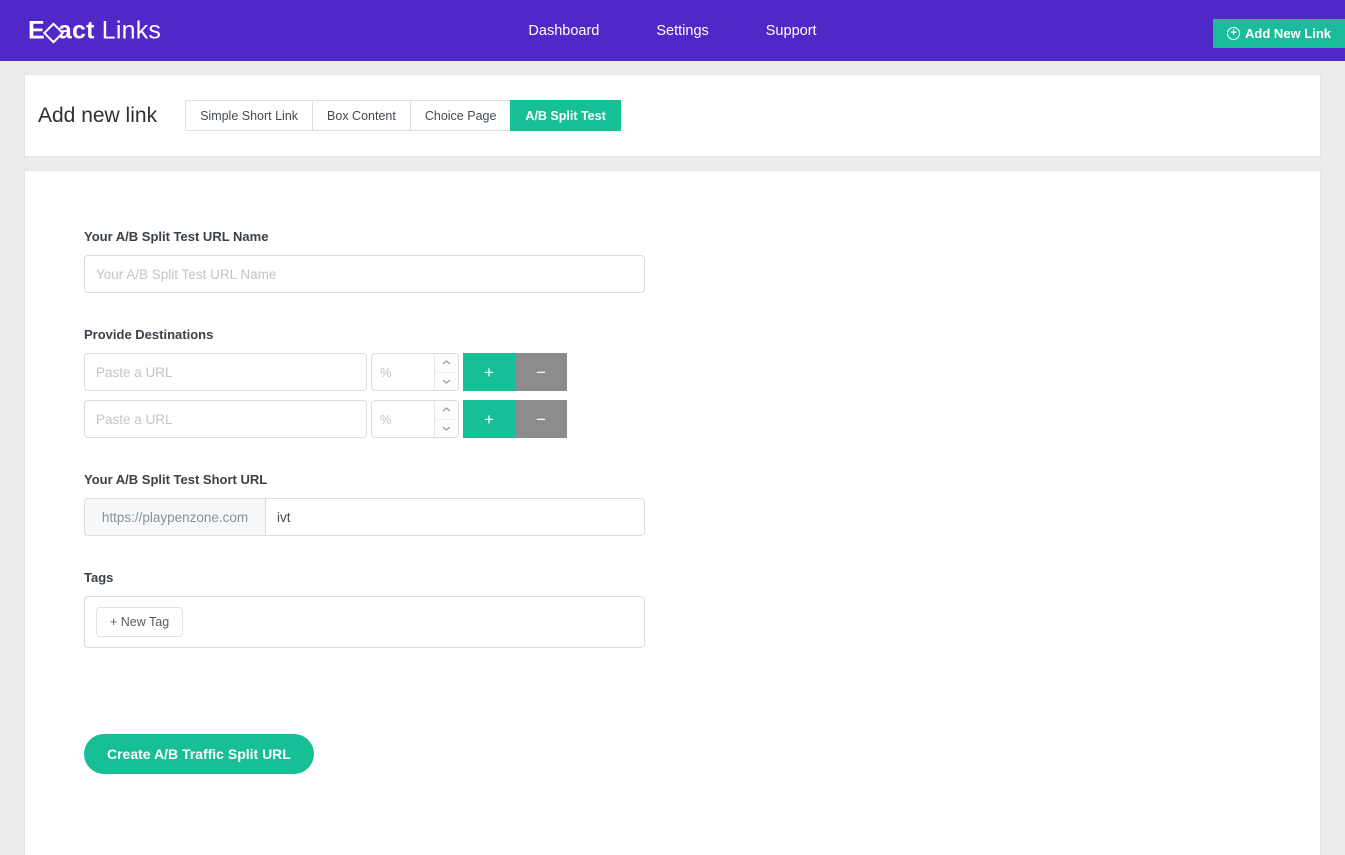  What do you see at coordinates (1288, 33) in the screenshot?
I see `add-new-link-label: Add New Link` at bounding box center [1288, 33].